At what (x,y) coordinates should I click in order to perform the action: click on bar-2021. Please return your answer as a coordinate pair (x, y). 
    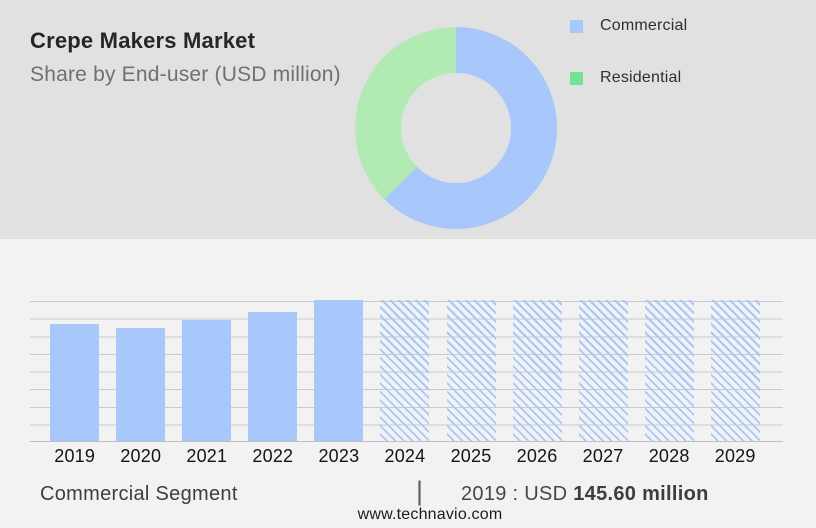
    Looking at the image, I should click on (207, 380).